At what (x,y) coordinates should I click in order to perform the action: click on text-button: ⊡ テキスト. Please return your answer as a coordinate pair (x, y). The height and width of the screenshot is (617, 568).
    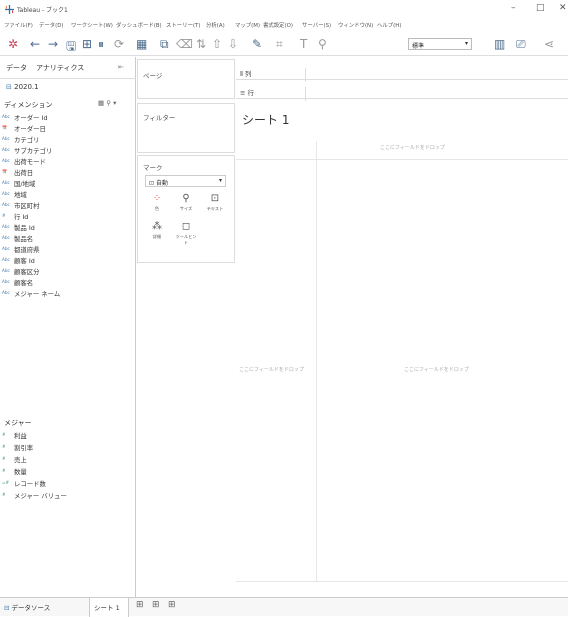
    Looking at the image, I should click on (215, 205).